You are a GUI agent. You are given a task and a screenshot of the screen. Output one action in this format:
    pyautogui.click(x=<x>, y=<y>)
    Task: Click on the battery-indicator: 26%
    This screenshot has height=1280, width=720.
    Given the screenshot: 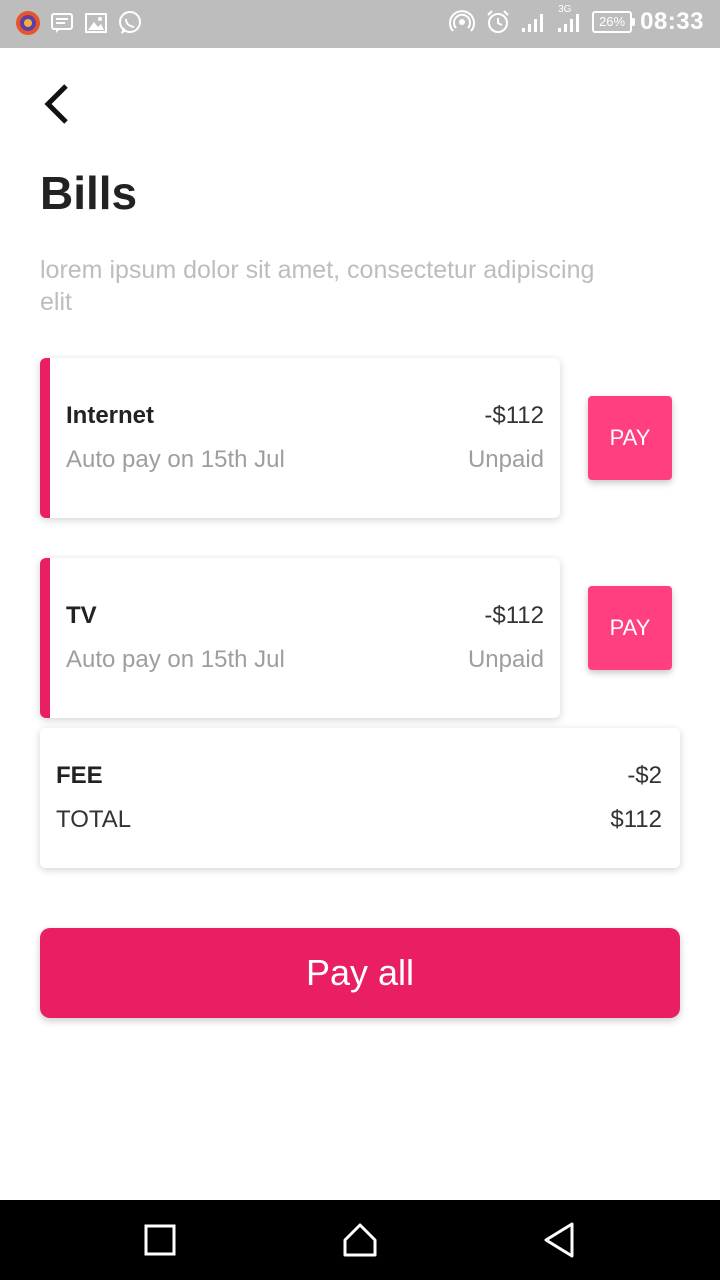 What is the action you would take?
    pyautogui.click(x=614, y=22)
    